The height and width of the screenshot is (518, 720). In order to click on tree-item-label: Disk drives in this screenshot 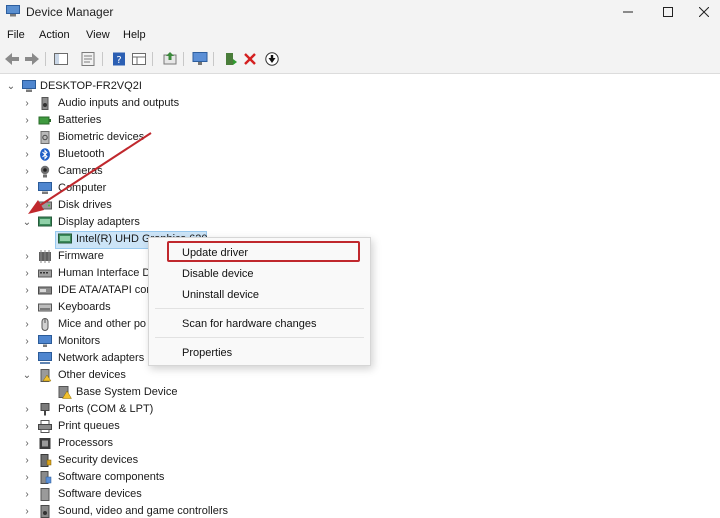, I will do `click(85, 205)`.